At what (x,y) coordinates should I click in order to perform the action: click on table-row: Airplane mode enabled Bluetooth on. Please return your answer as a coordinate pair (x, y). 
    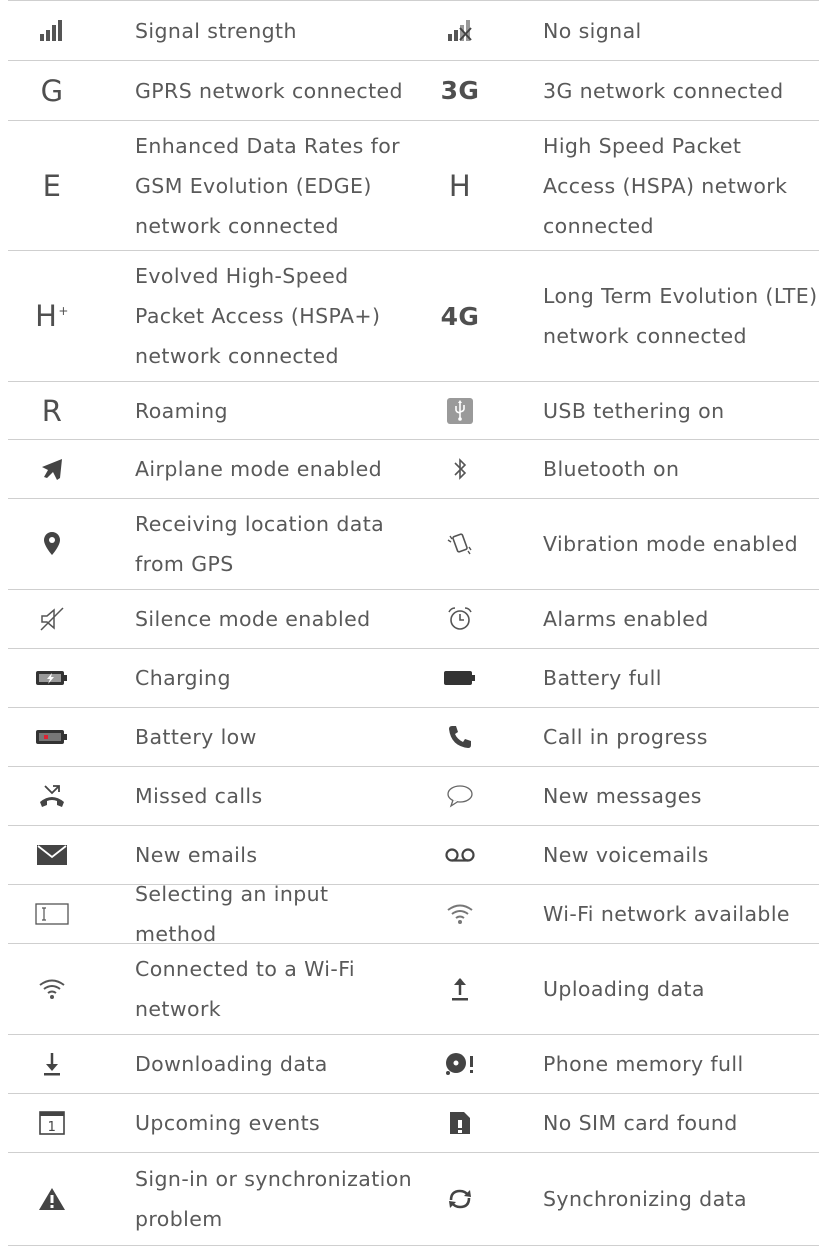
    Looking at the image, I should click on (413, 469).